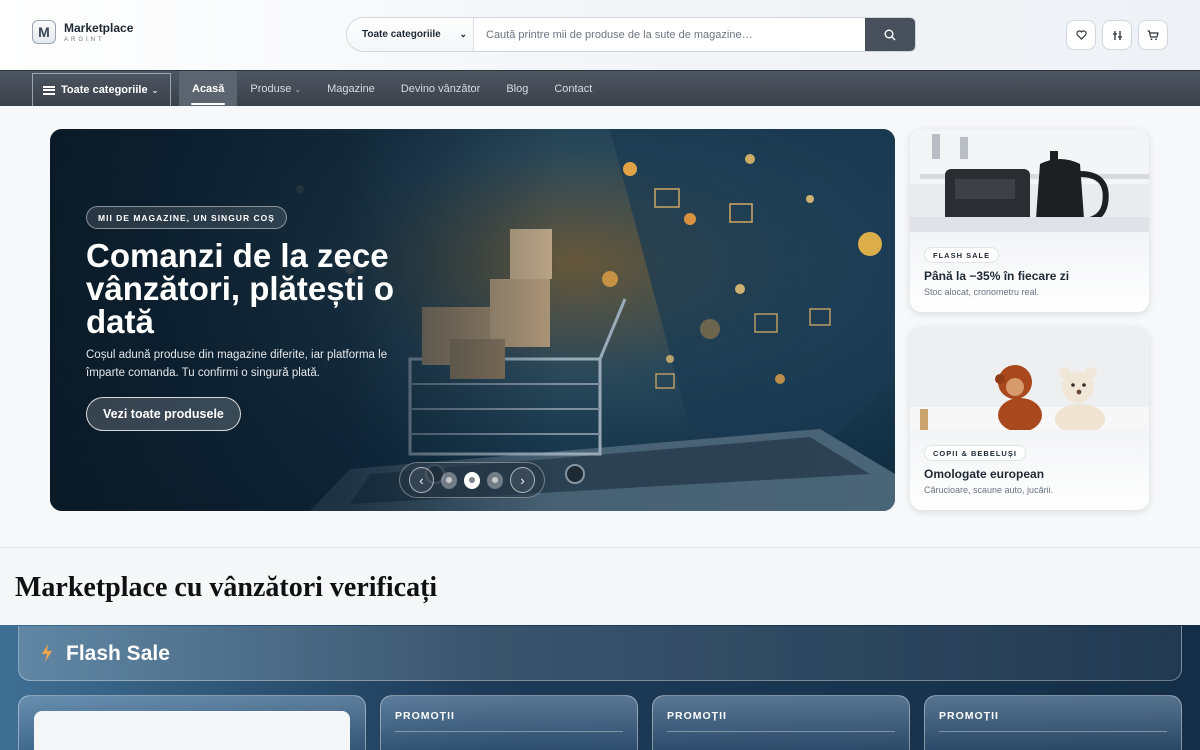 The width and height of the screenshot is (1200, 750). I want to click on search-icon, so click(890, 34).